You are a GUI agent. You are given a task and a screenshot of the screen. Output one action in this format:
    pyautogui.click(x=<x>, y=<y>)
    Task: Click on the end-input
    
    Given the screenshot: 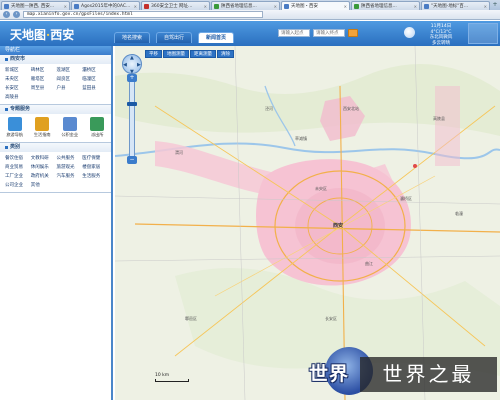 What is the action you would take?
    pyautogui.click(x=329, y=33)
    